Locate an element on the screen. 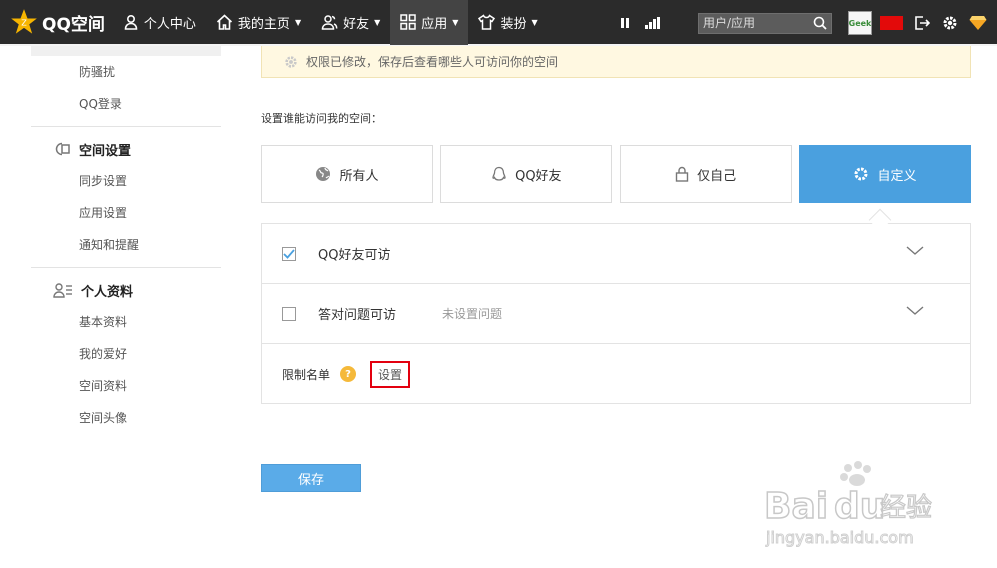 The height and width of the screenshot is (568, 997). option-everyone: 所有人 is located at coordinates (347, 174).